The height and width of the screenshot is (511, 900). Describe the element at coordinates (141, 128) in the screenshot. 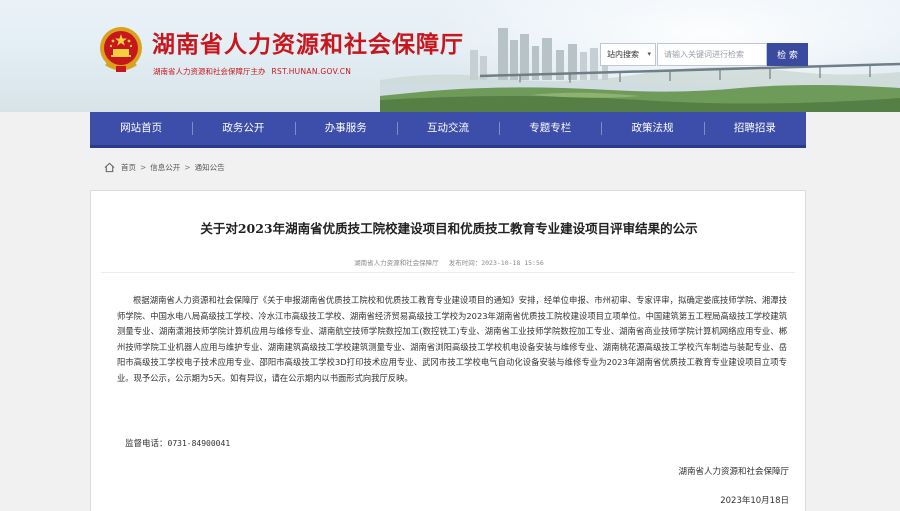

I see `nav-item-home: 网站首页` at that location.